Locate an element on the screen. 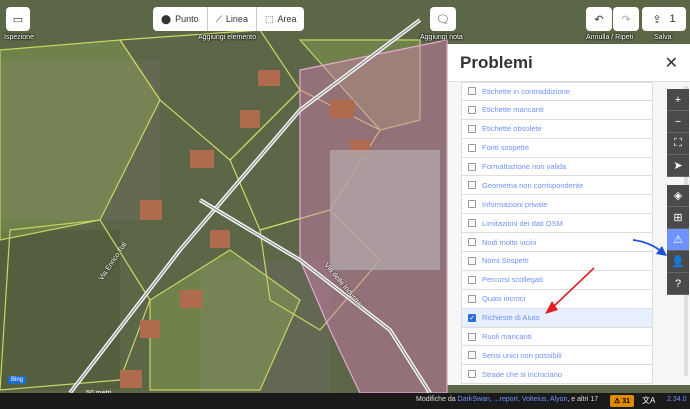  location-arrow-icon: ➤ is located at coordinates (678, 166).